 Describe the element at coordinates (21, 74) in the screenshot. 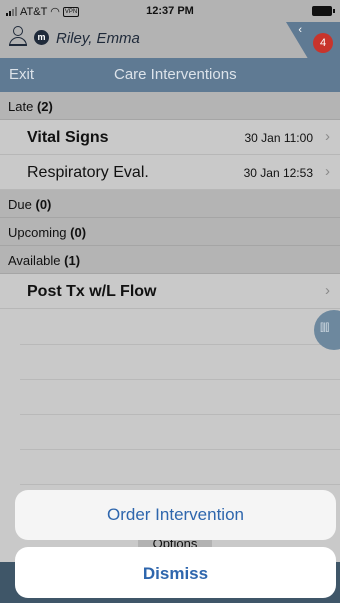

I see `exit-button: Exit` at that location.